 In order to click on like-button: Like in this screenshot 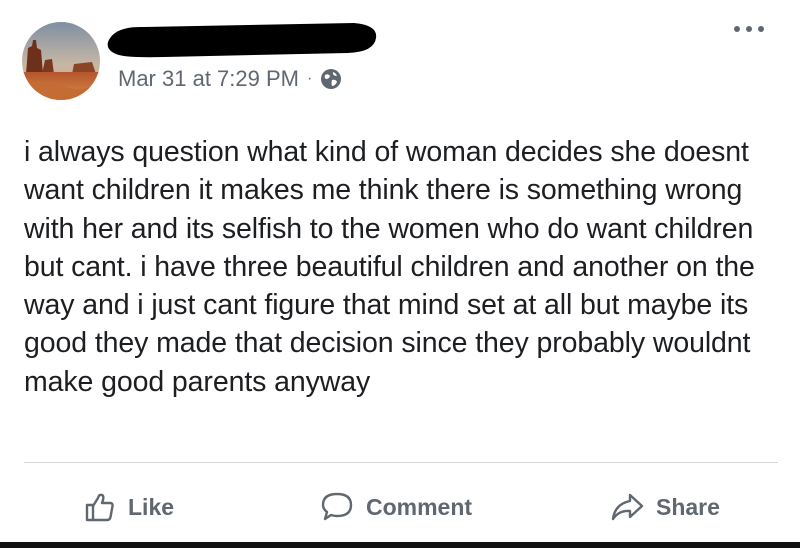, I will do `click(129, 507)`.